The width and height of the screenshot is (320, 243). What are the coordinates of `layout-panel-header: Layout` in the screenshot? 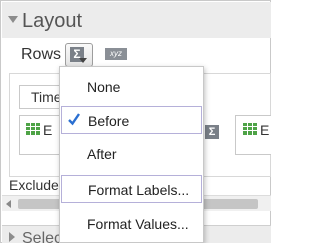 It's located at (136, 20).